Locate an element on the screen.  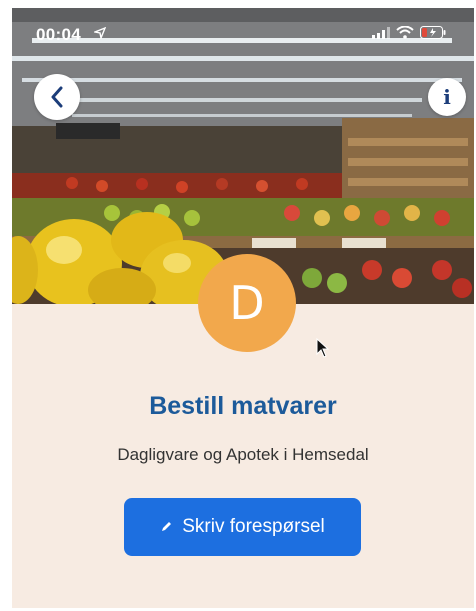
info-icon: i is located at coordinates (447, 97).